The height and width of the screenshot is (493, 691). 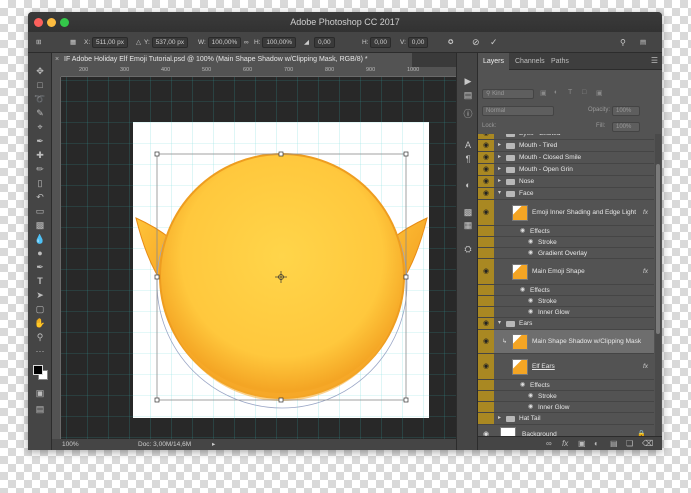 I want to click on layers-scrollbar, so click(x=658, y=285).